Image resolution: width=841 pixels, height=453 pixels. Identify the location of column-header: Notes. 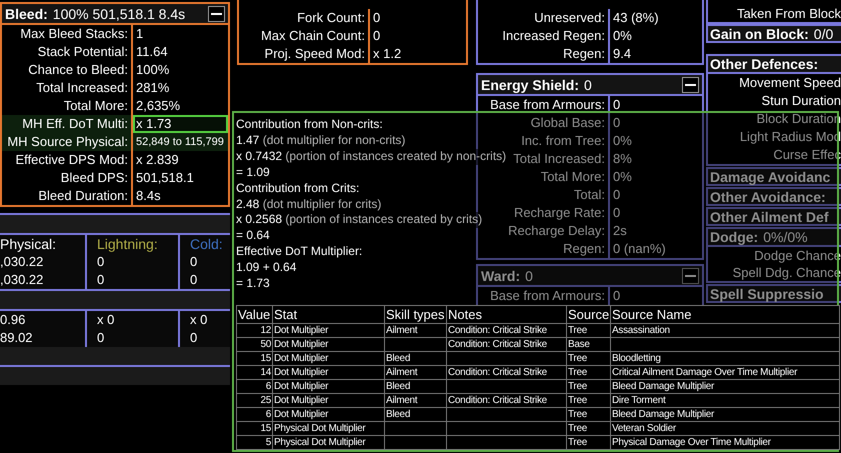
(506, 315).